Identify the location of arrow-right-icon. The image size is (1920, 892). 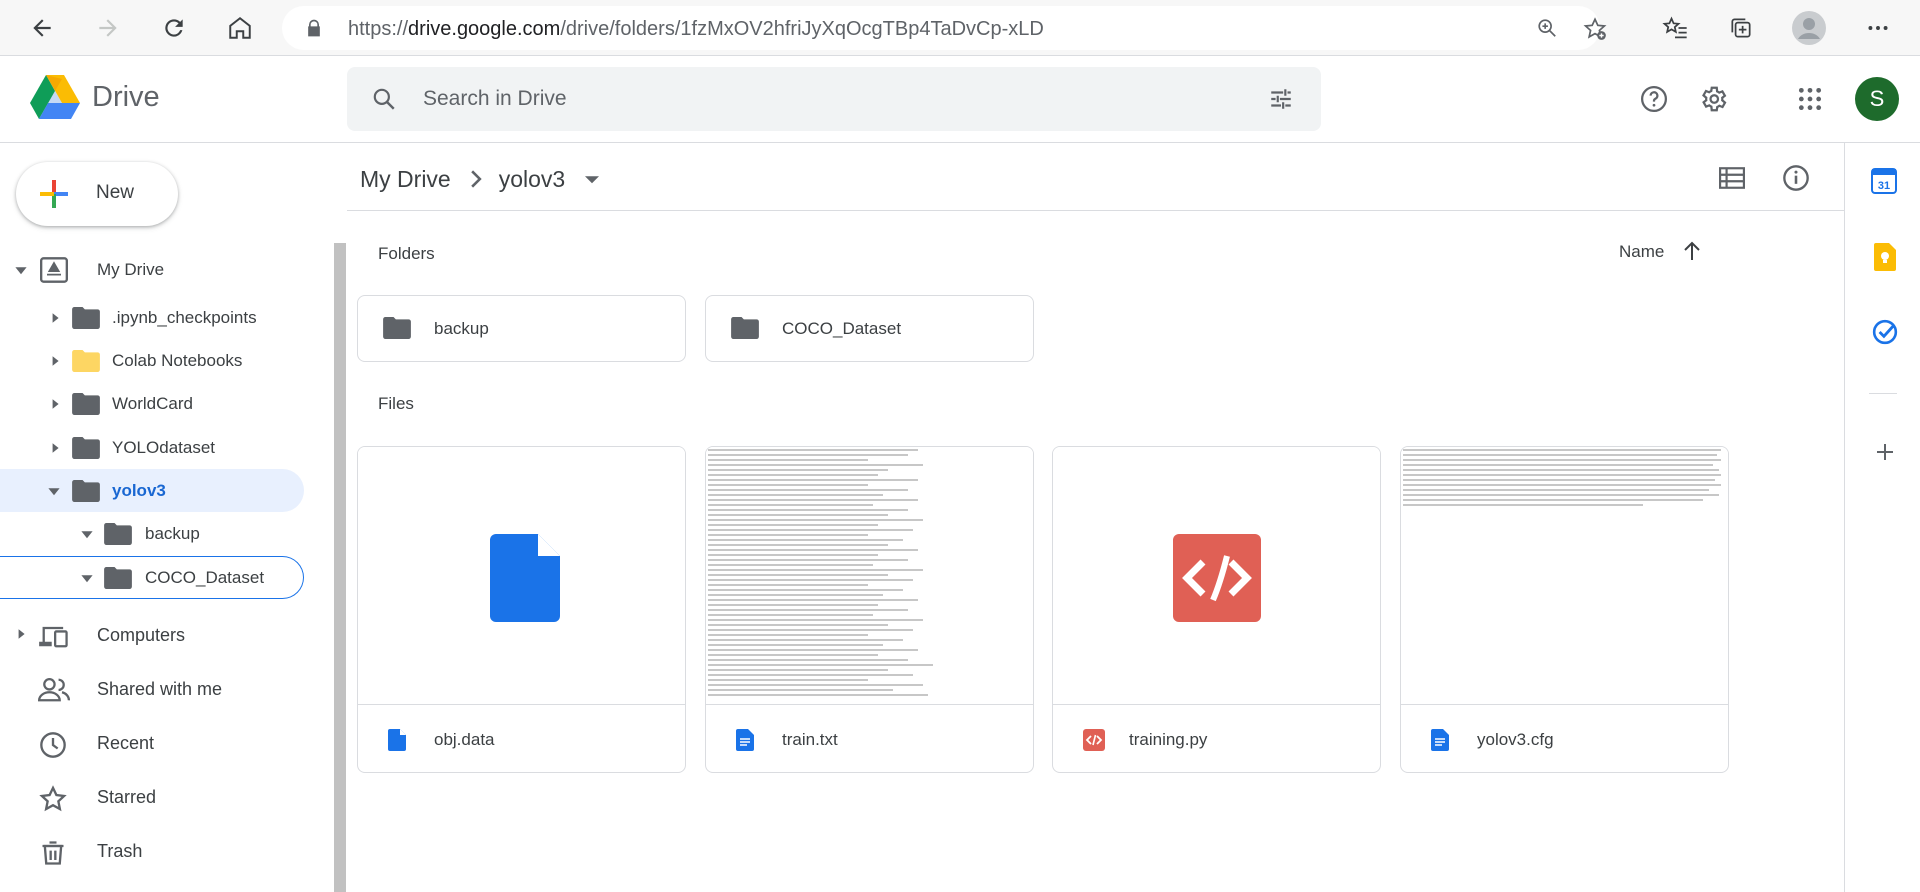
(108, 28).